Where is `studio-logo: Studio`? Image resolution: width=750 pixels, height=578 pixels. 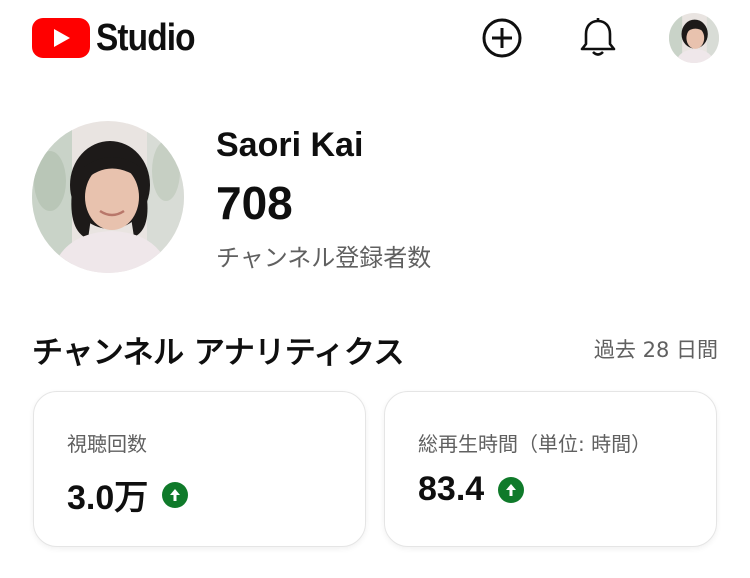 studio-logo: Studio is located at coordinates (120, 38).